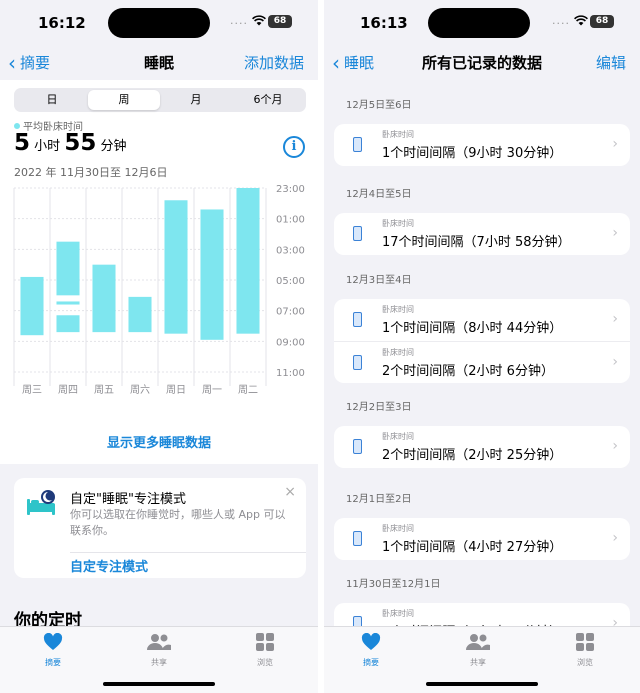 The width and height of the screenshot is (640, 693). I want to click on status-bar: 16:12 .... 68, so click(159, 22).